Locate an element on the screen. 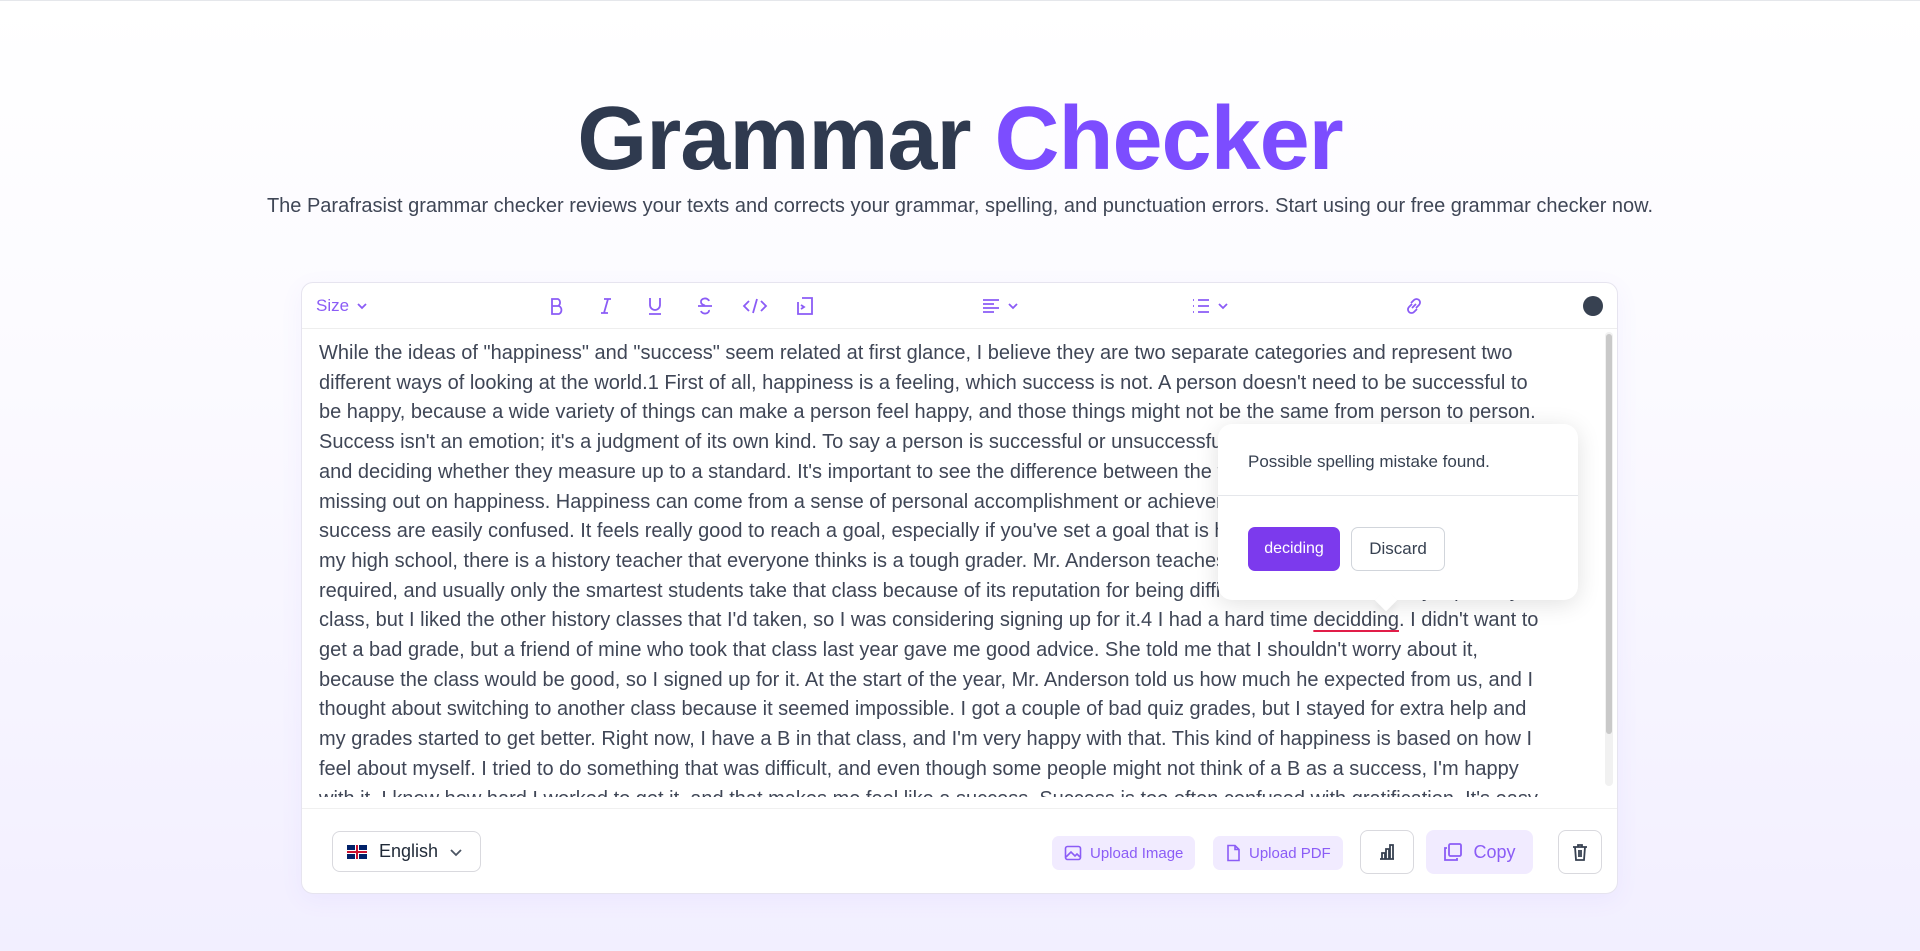  upload-pdf-button: Upload PDF is located at coordinates (1278, 853).